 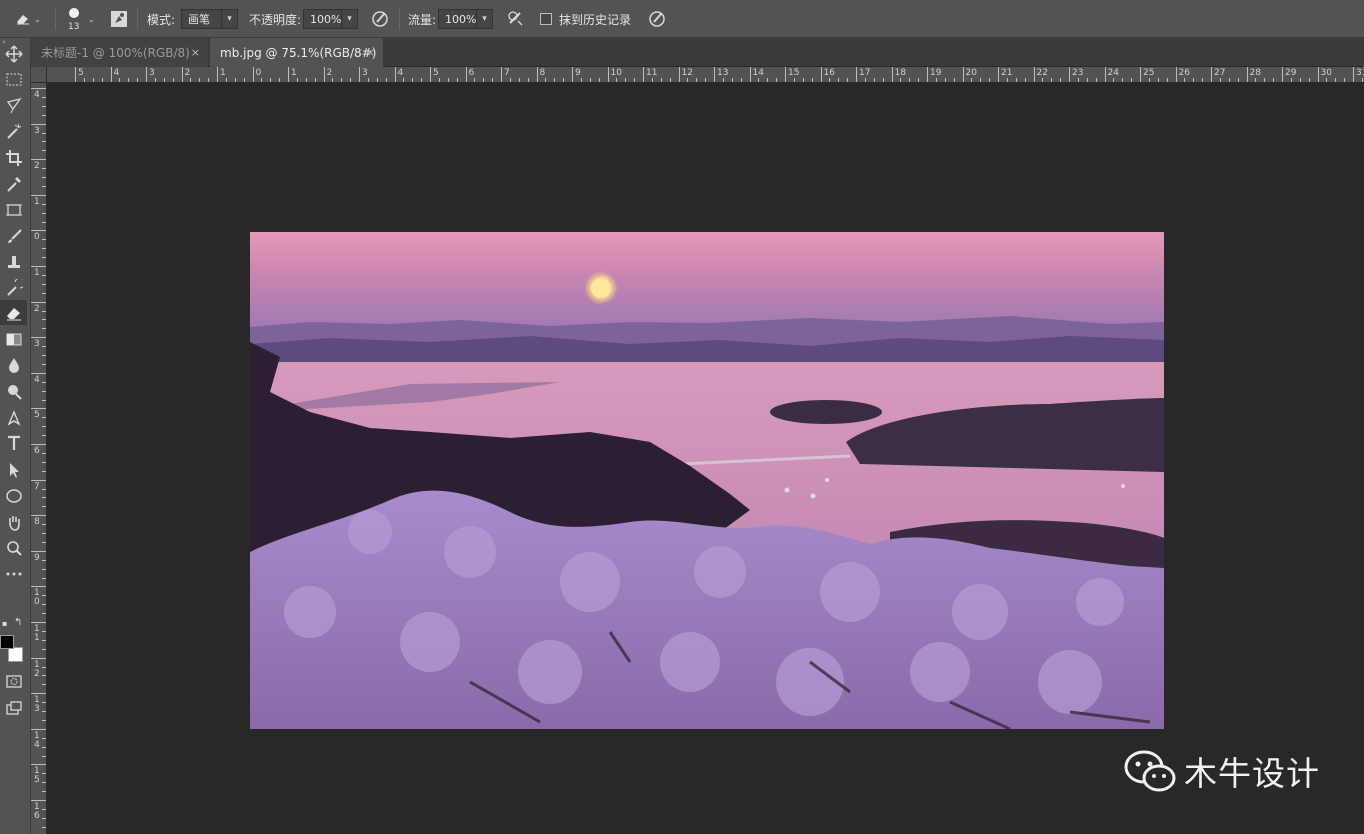 I want to click on flow-group: 流量: 100% ▾, so click(x=451, y=19).